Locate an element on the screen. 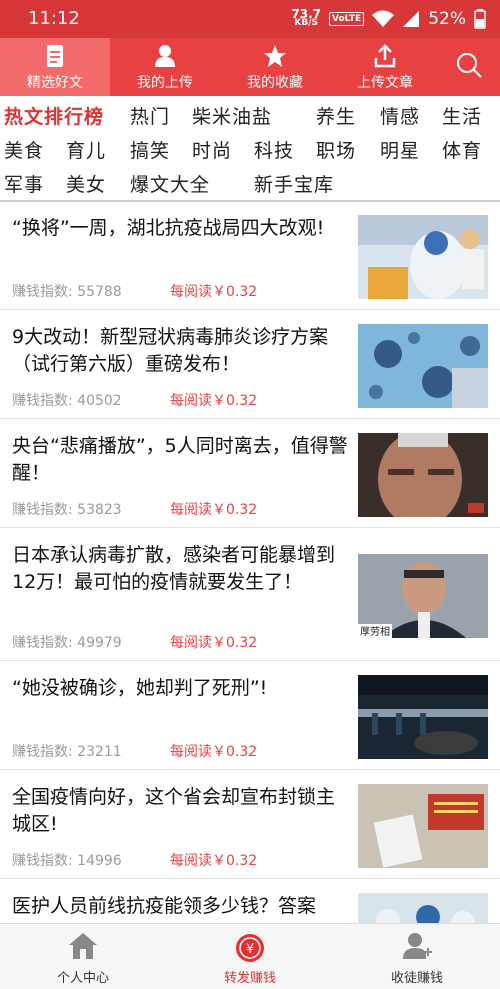 The height and width of the screenshot is (989, 500). article-title: 全国疫情向好，这个省会却宣布封锁主城区! is located at coordinates (174, 810).